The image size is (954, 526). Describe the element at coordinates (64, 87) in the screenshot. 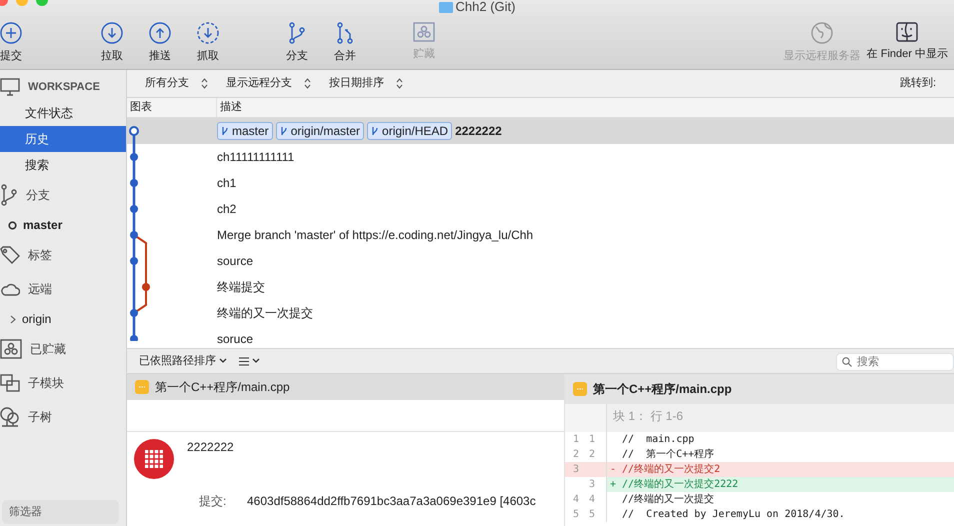

I see `section-heading: WORKSPACE` at that location.